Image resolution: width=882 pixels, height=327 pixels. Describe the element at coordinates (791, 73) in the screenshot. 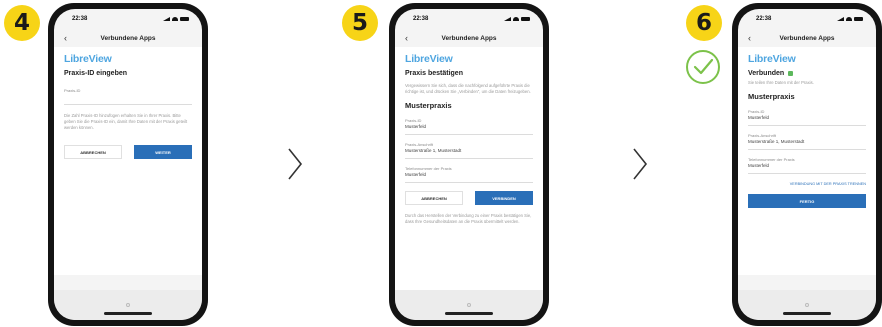

I see `connected-indicator-icon` at that location.